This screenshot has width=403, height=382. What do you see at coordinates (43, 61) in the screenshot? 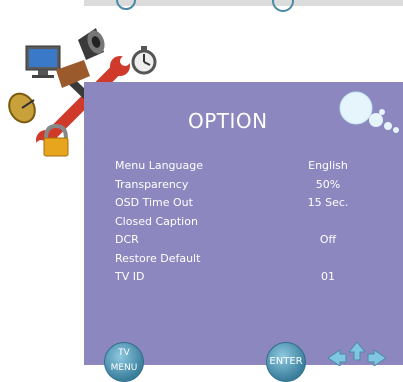
I see `monitor-icon` at bounding box center [43, 61].